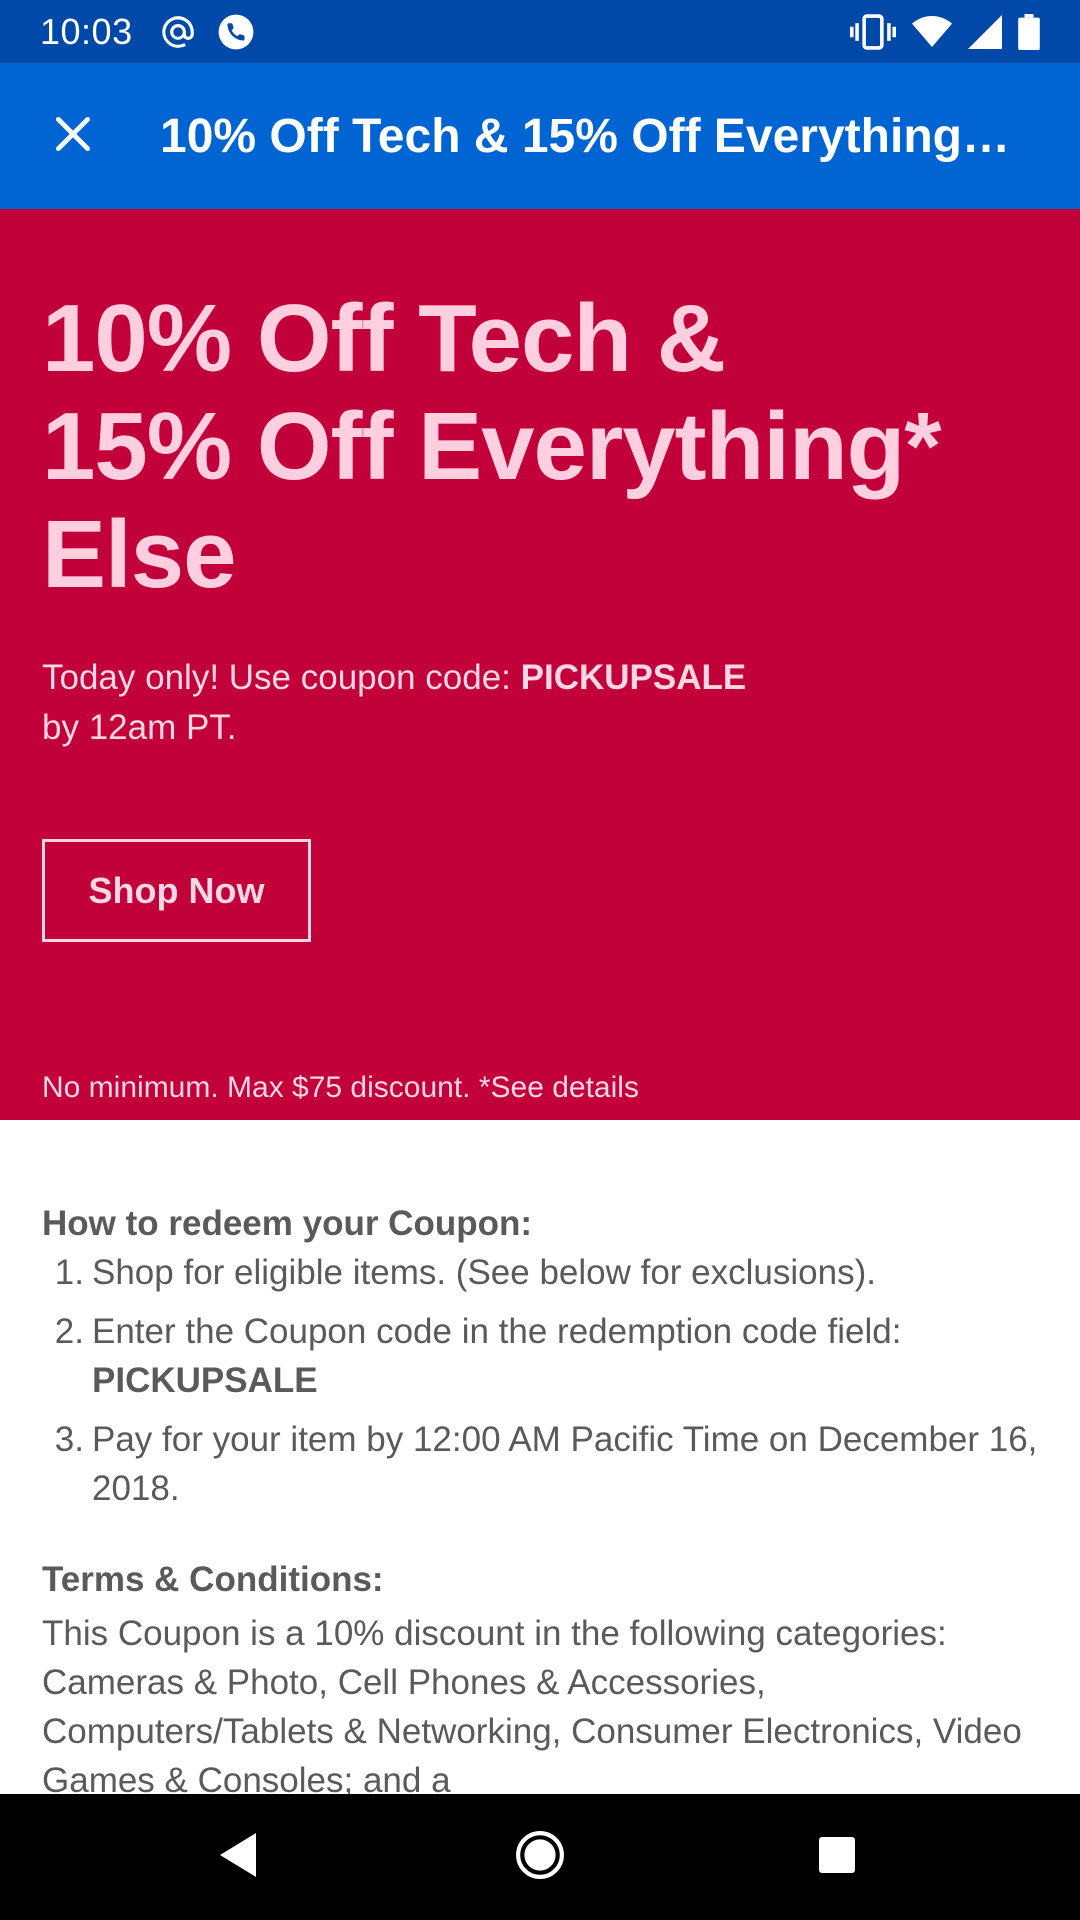  I want to click on home-button, so click(540, 1857).